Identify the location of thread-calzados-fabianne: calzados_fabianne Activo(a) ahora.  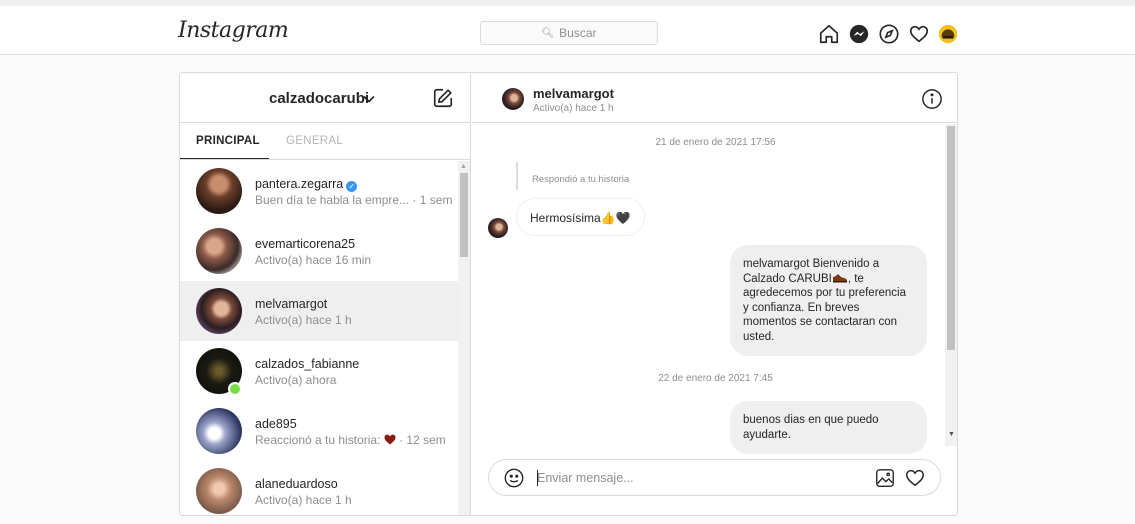
(319, 371).